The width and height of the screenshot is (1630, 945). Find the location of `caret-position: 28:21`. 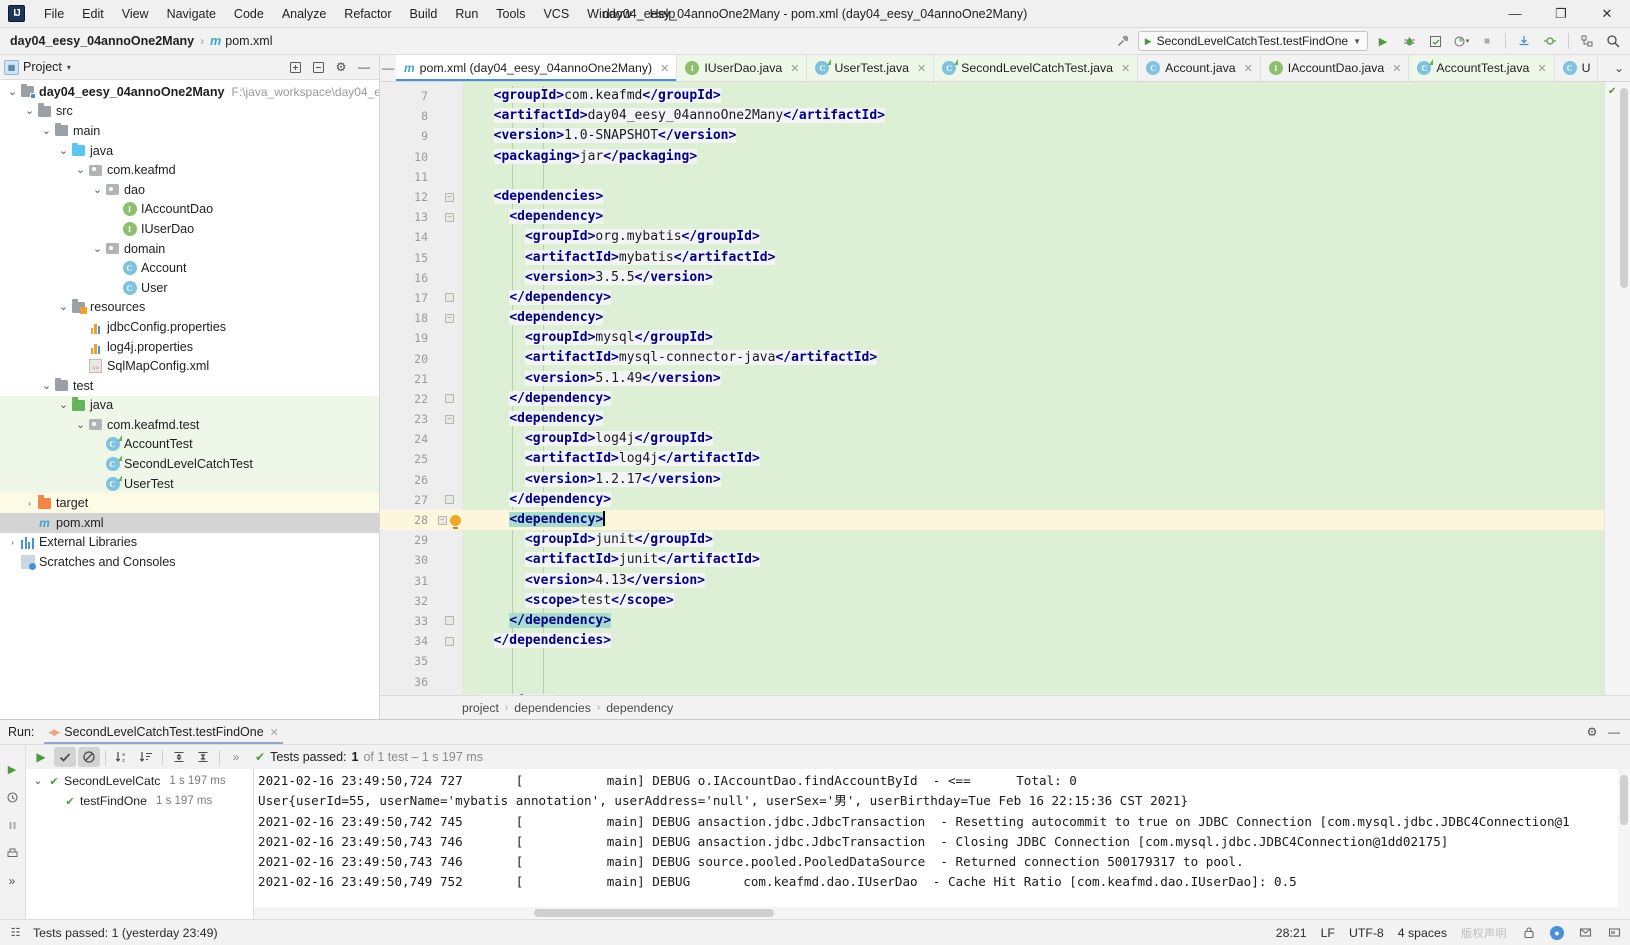

caret-position: 28:21 is located at coordinates (1291, 933).